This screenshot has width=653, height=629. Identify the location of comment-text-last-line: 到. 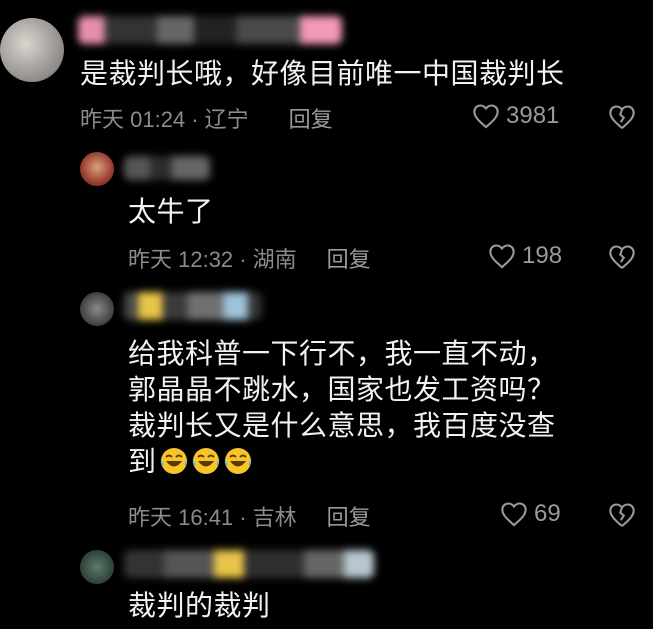
(342, 462).